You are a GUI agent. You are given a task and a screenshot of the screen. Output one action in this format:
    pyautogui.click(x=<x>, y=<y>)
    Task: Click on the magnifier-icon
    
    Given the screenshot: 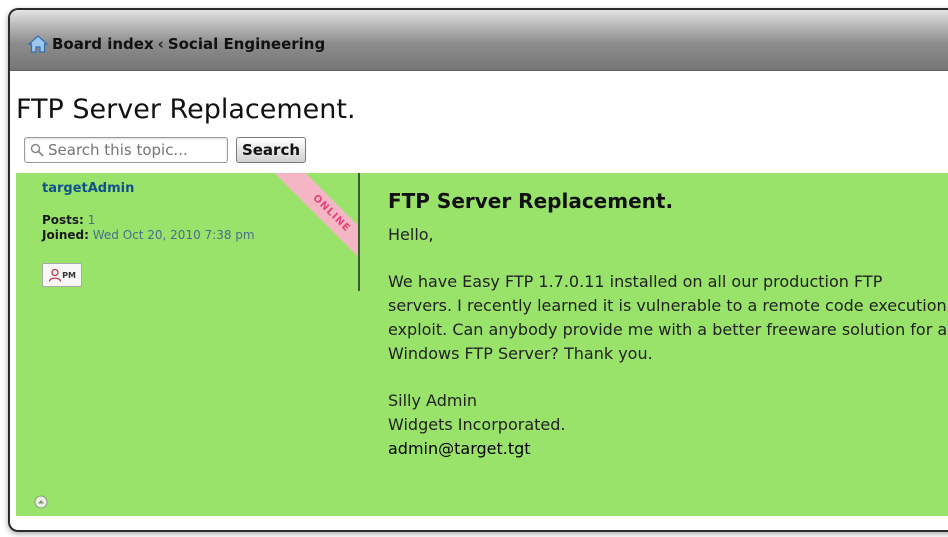 What is the action you would take?
    pyautogui.click(x=37, y=150)
    